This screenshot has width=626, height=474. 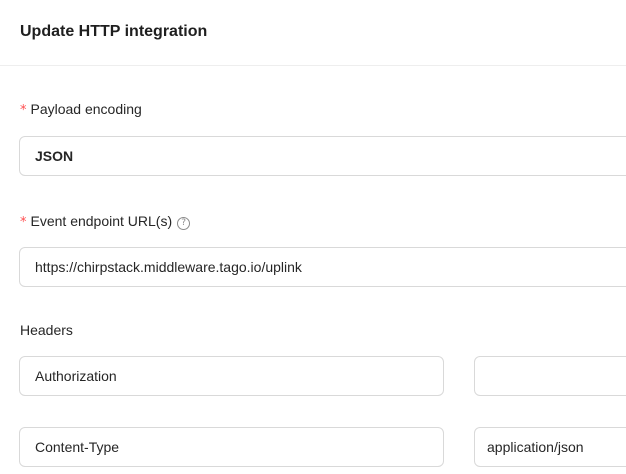 I want to click on payload-encoding-label-text: Payload encoding, so click(x=86, y=109).